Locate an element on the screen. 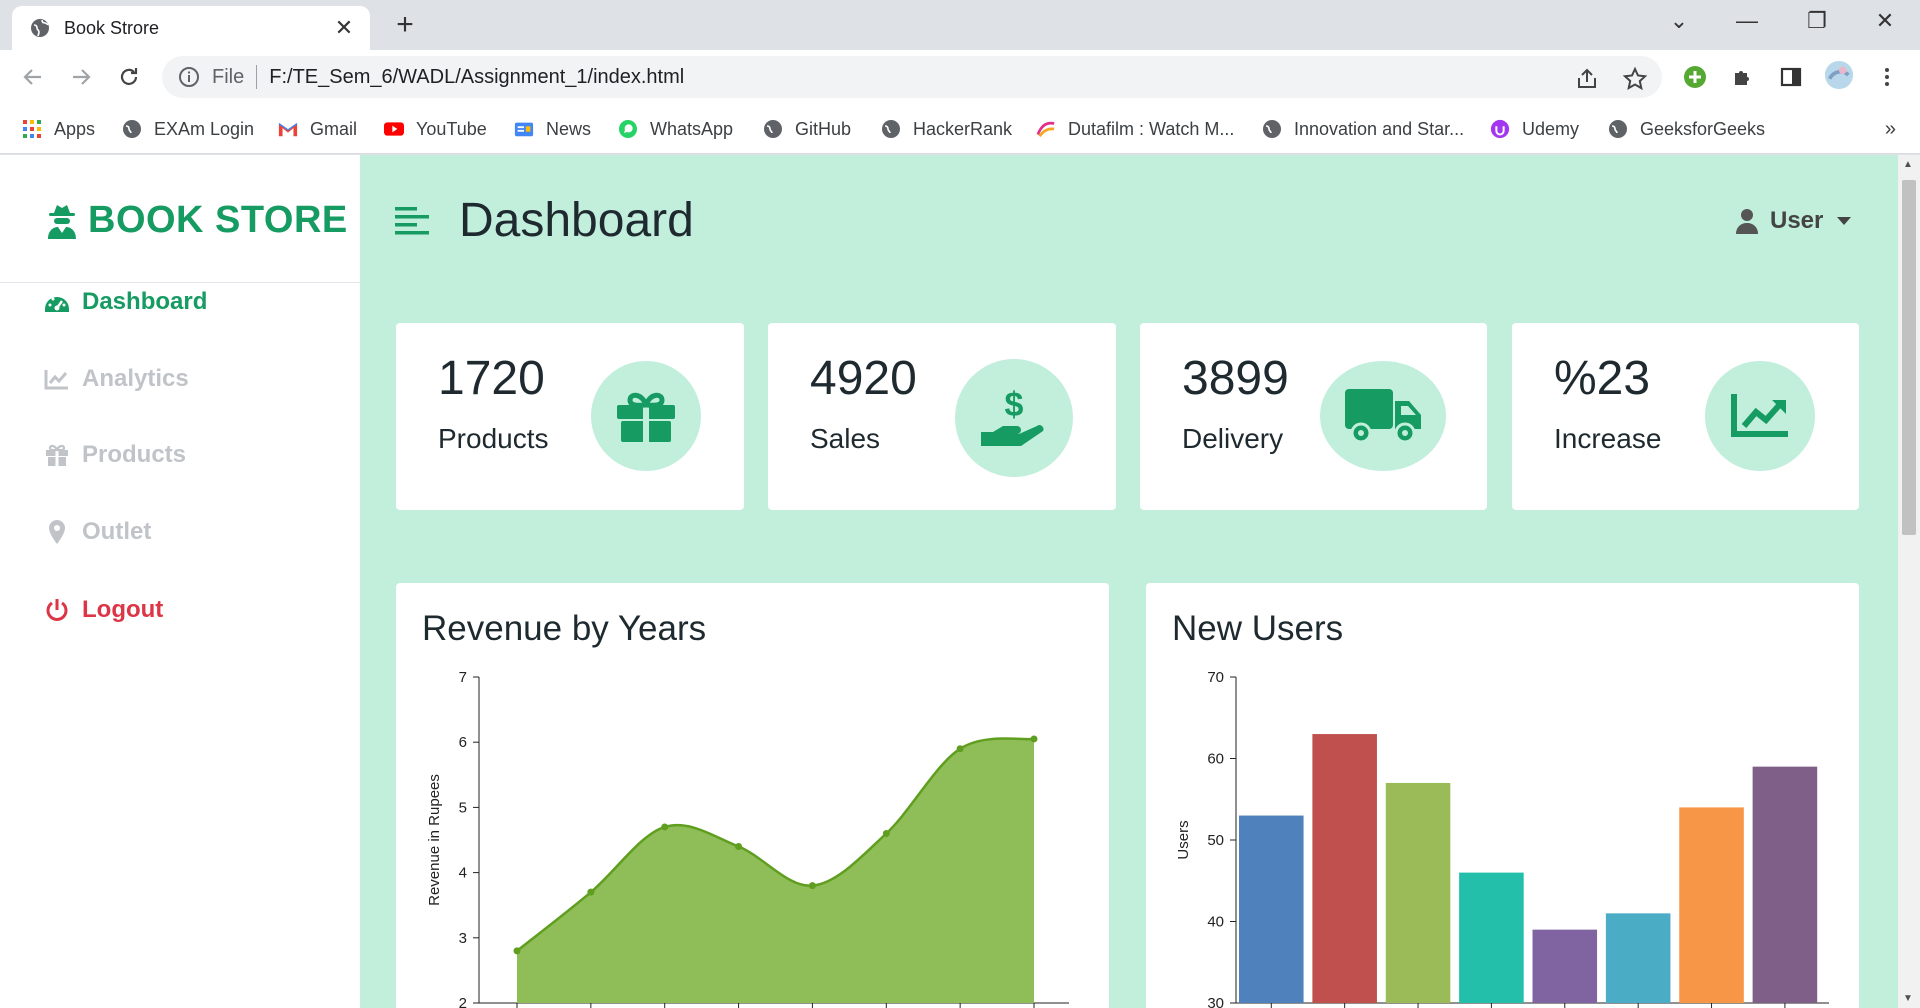 This screenshot has width=1920, height=1008. revenue-area-chart: 2 3 4 5 6 7 Revenue in Rupees is located at coordinates (747, 838).